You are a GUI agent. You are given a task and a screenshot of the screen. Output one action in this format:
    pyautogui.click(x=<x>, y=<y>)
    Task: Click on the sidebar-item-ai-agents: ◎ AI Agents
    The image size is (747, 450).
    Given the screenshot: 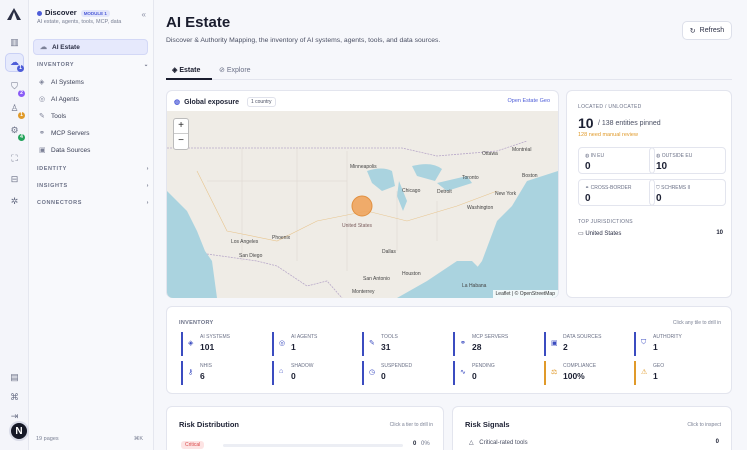 What is the action you would take?
    pyautogui.click(x=90, y=99)
    